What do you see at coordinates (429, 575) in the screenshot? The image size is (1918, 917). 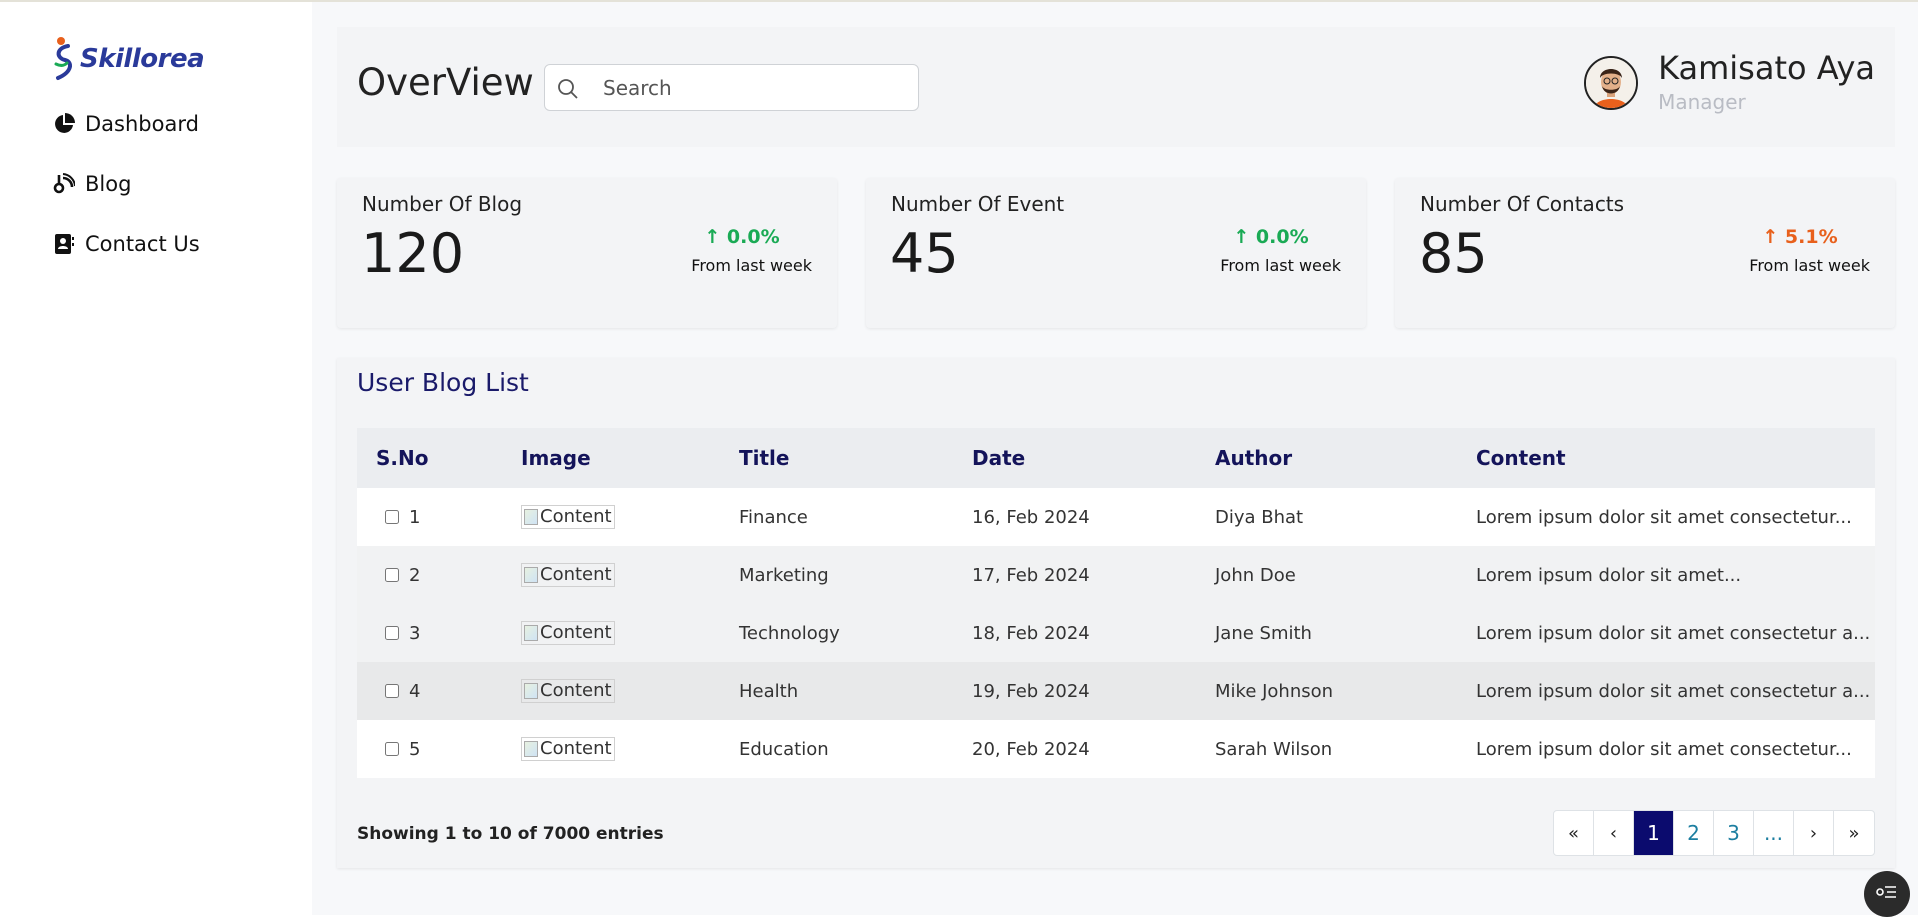 I see `cell-sno: 2` at bounding box center [429, 575].